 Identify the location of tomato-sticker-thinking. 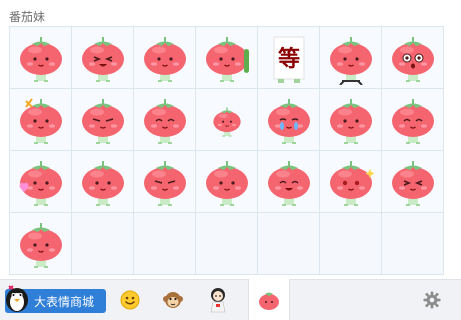
(350, 121).